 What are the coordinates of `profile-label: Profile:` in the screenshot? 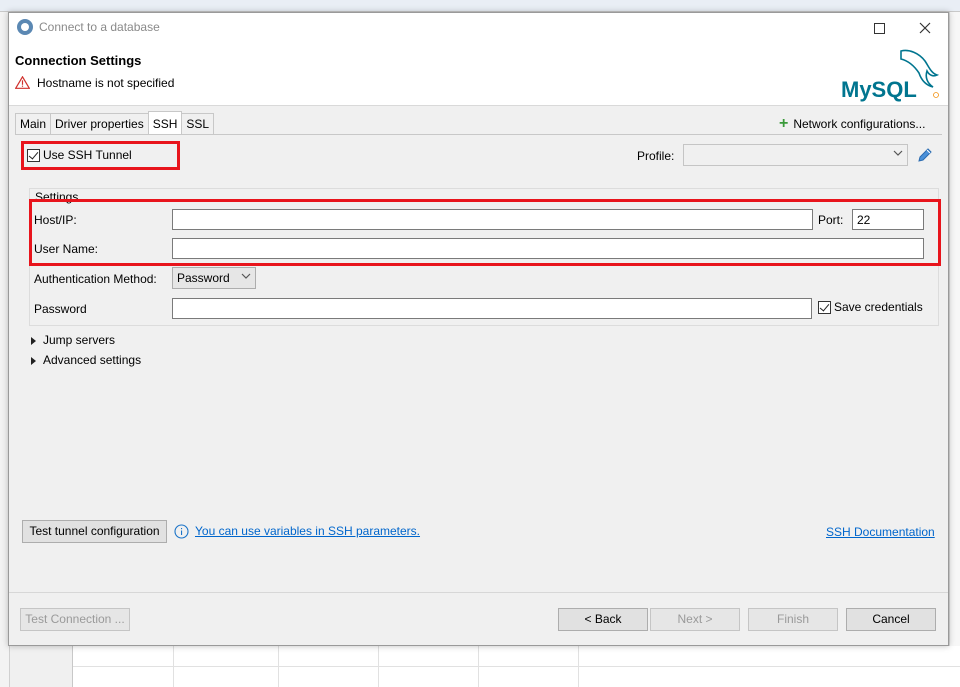 It's located at (656, 156).